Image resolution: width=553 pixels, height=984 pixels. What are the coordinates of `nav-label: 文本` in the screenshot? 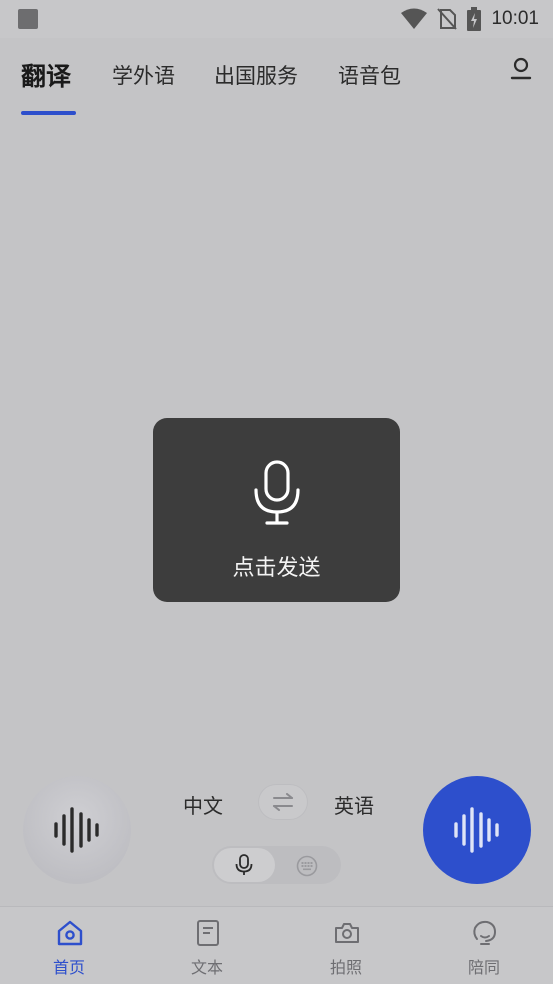 It's located at (206, 967).